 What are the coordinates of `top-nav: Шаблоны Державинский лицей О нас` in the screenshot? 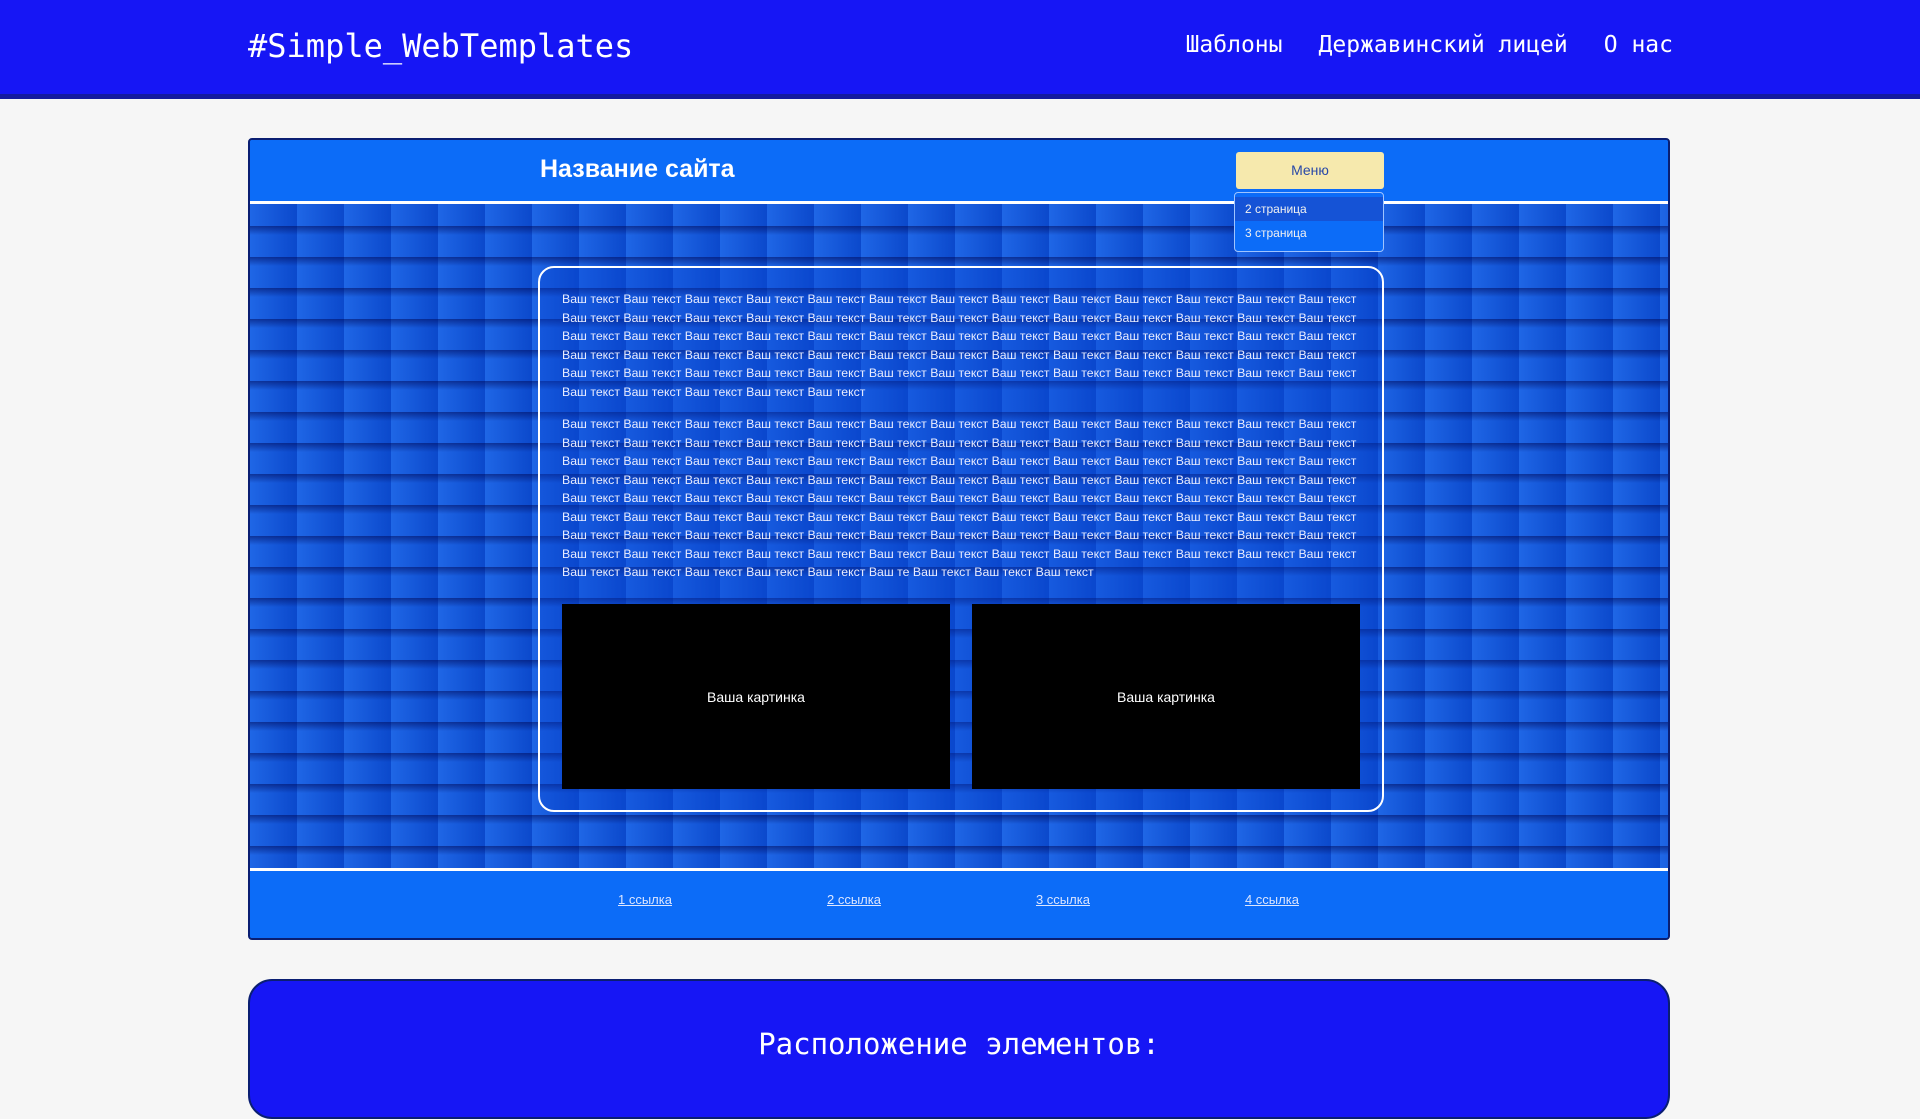 It's located at (1429, 45).